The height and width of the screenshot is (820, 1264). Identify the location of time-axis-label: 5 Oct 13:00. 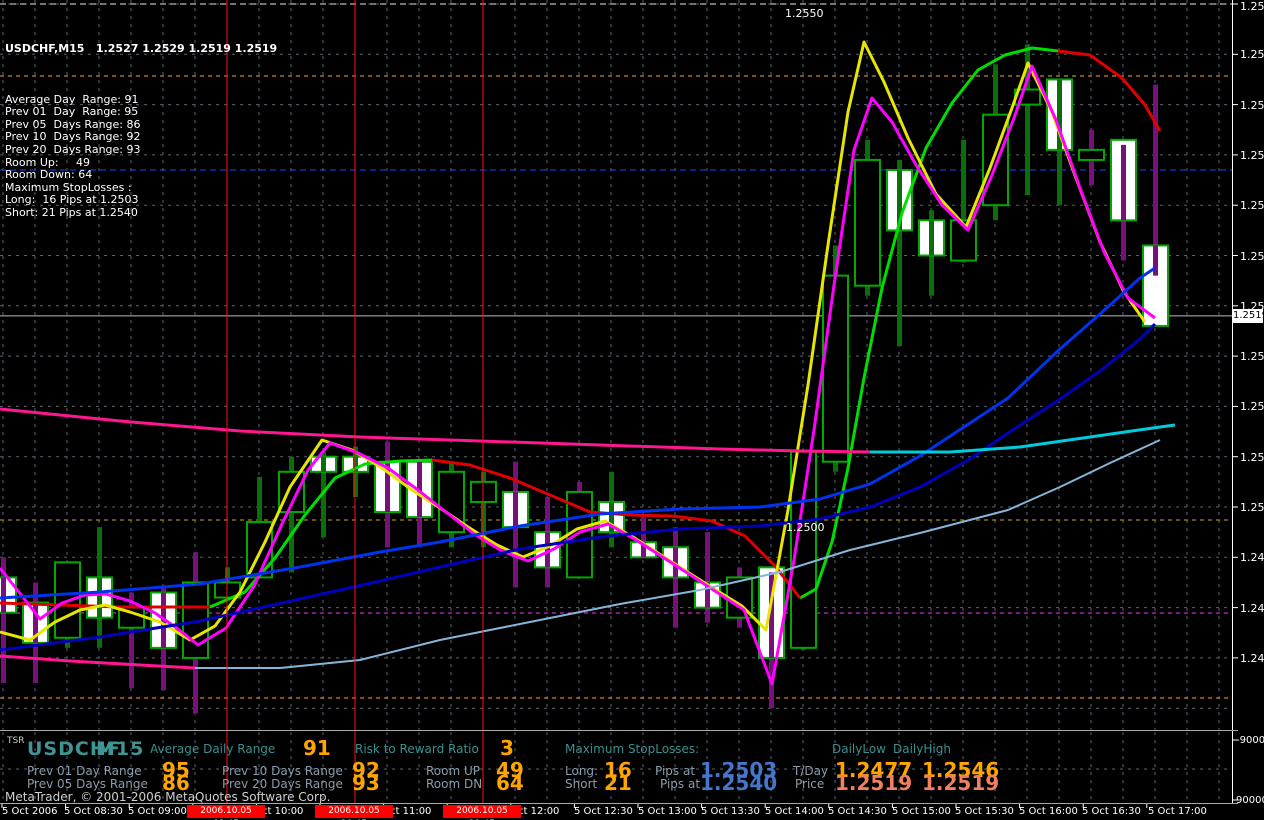
(667, 811).